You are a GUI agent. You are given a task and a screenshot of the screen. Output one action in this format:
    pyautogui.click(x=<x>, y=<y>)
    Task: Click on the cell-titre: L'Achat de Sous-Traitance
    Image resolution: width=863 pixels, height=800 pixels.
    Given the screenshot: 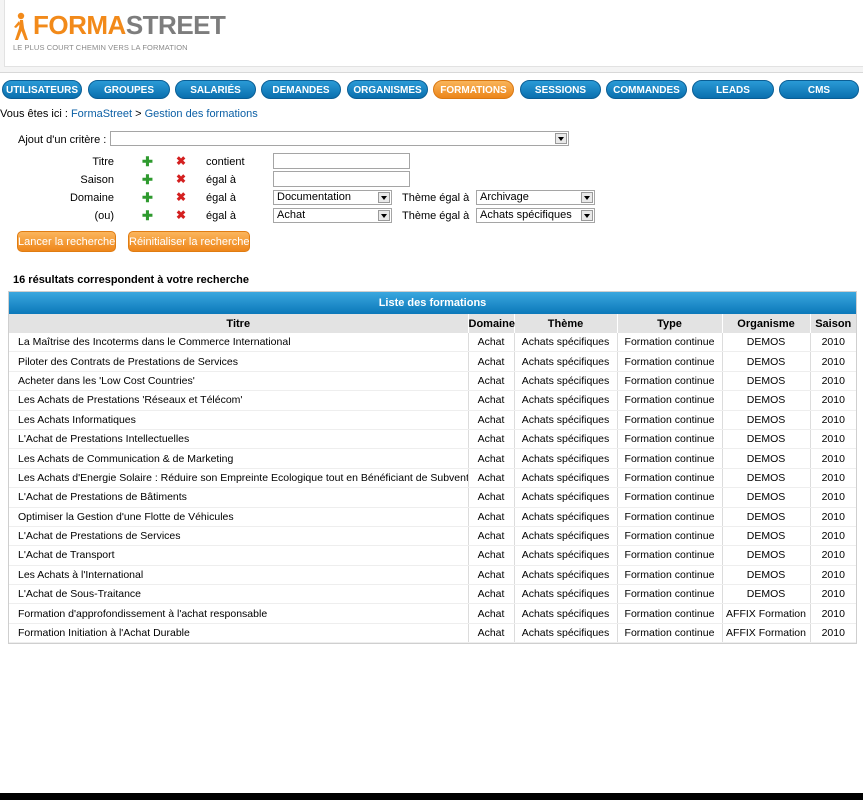 What is the action you would take?
    pyautogui.click(x=239, y=594)
    